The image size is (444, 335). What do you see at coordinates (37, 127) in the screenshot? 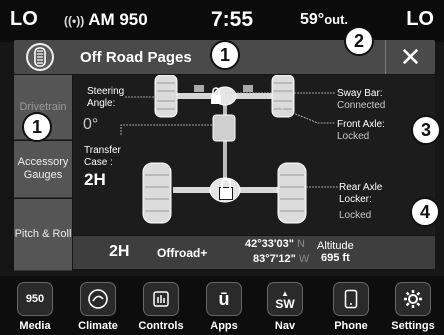
I see `callout-1-steering-value: 1` at bounding box center [37, 127].